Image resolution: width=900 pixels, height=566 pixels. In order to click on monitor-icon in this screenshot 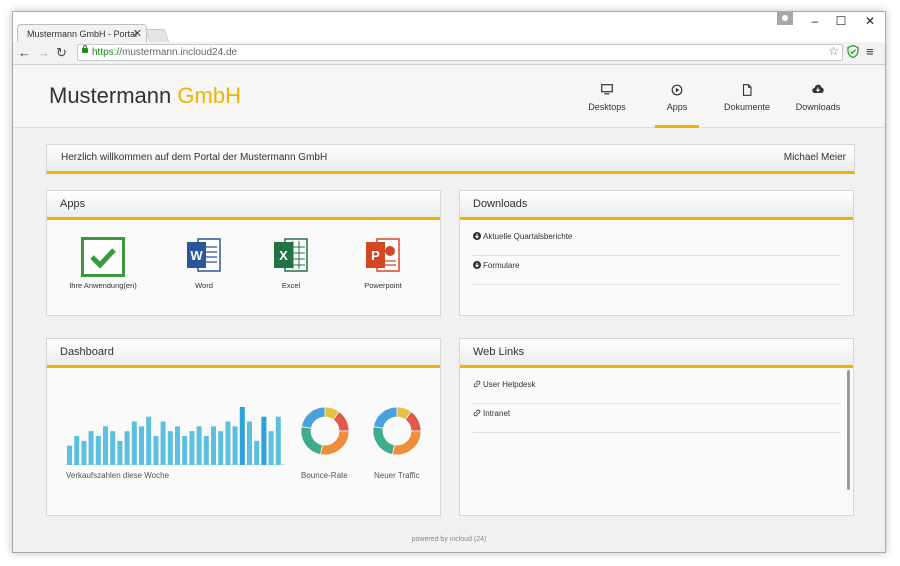, I will do `click(607, 89)`.